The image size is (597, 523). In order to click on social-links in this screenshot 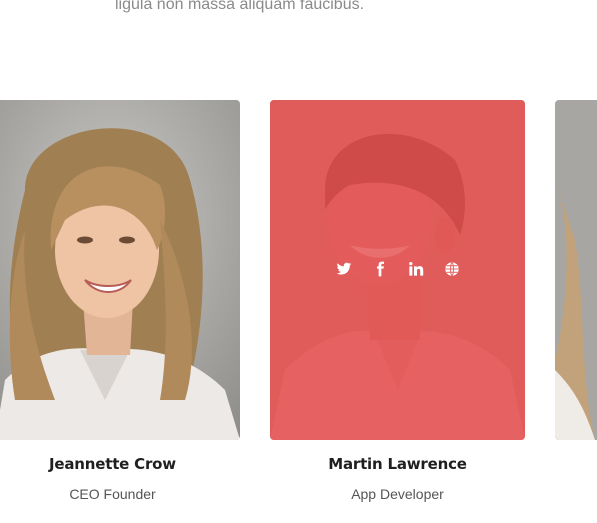, I will do `click(397, 269)`.